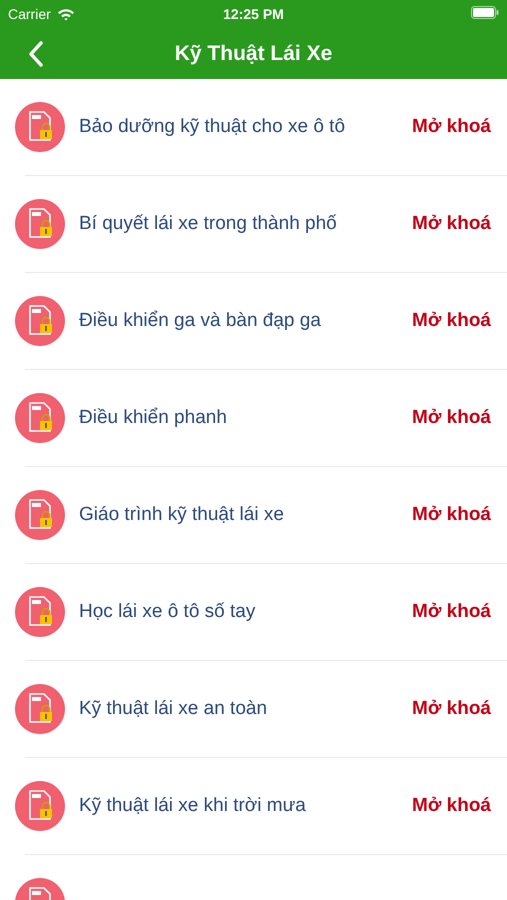 The width and height of the screenshot is (507, 900). I want to click on lesson-title: Bí quyết lái xe trong thành phố, so click(245, 224).